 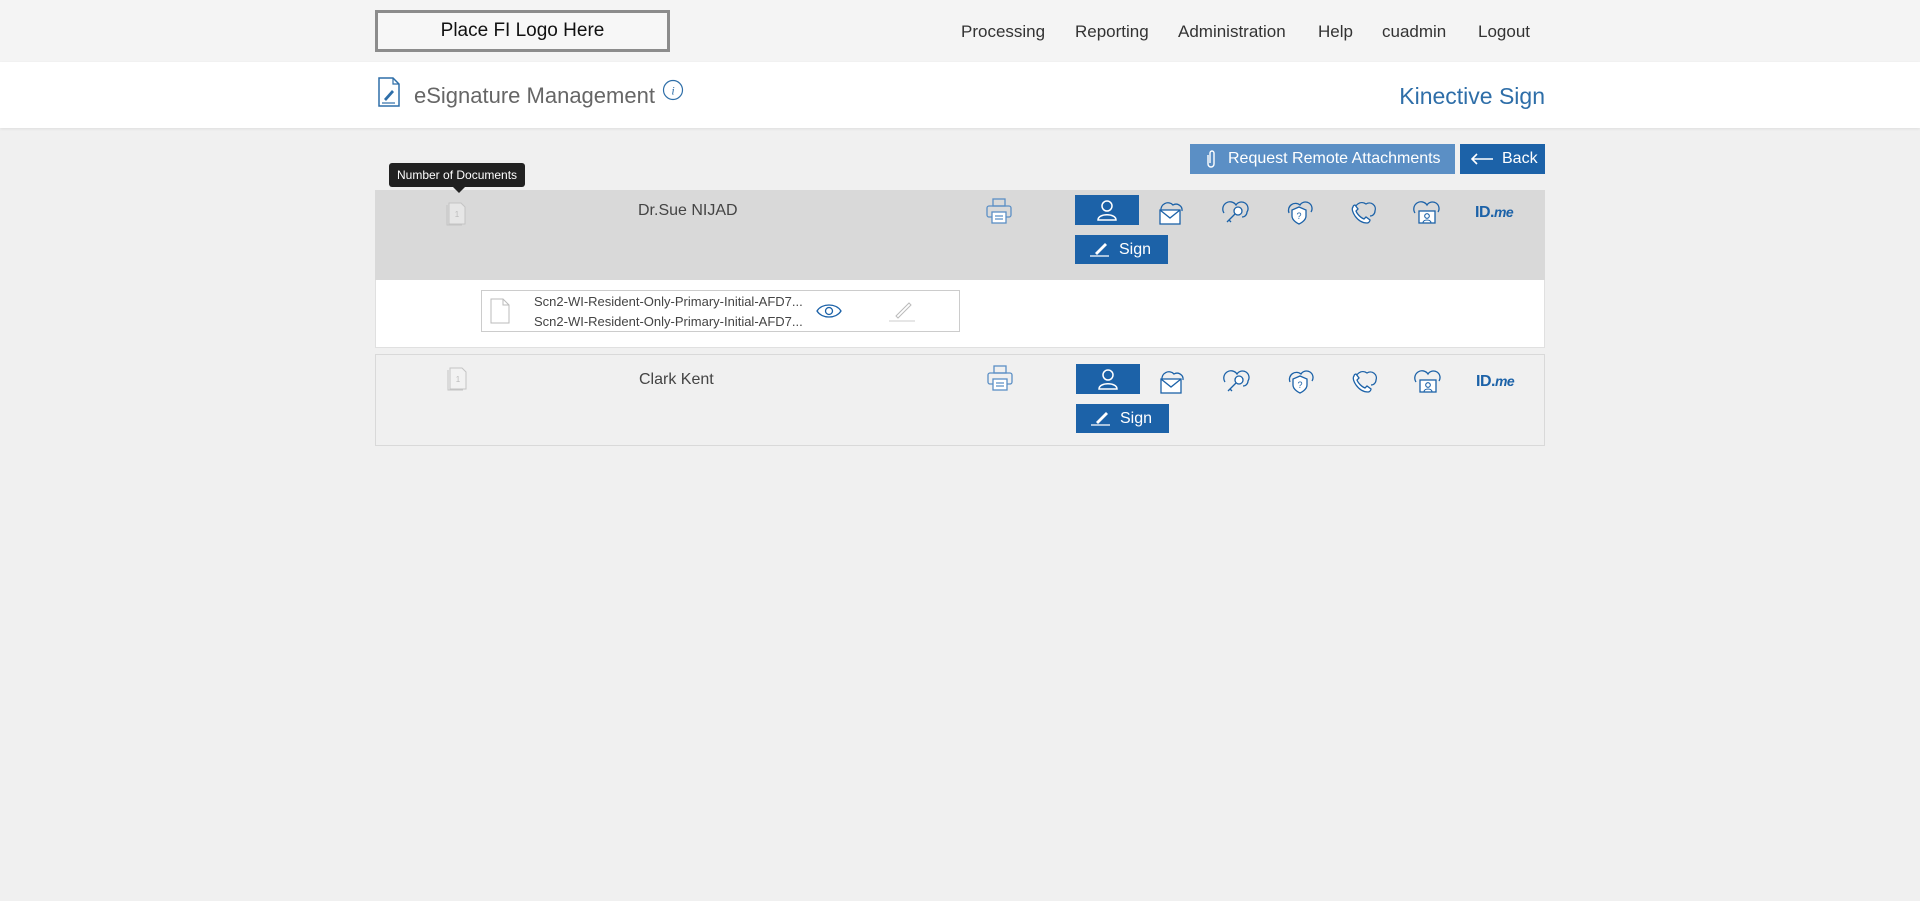 I want to click on view-document-eye-icon, so click(x=829, y=313).